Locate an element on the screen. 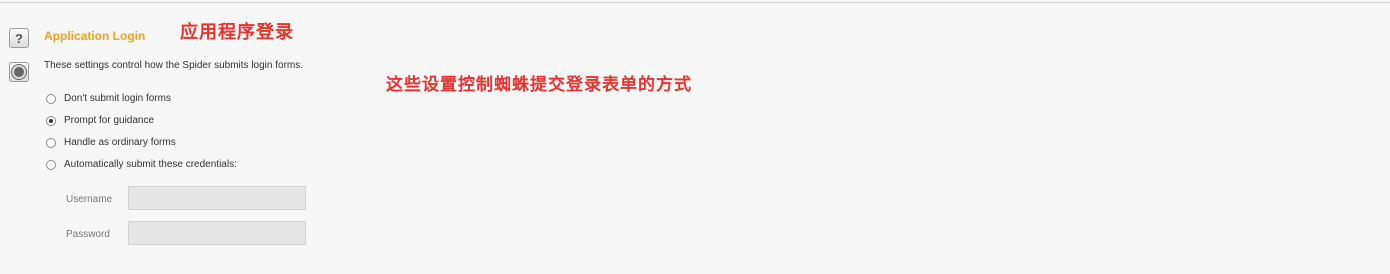 This screenshot has width=1390, height=274. password-field is located at coordinates (217, 233).